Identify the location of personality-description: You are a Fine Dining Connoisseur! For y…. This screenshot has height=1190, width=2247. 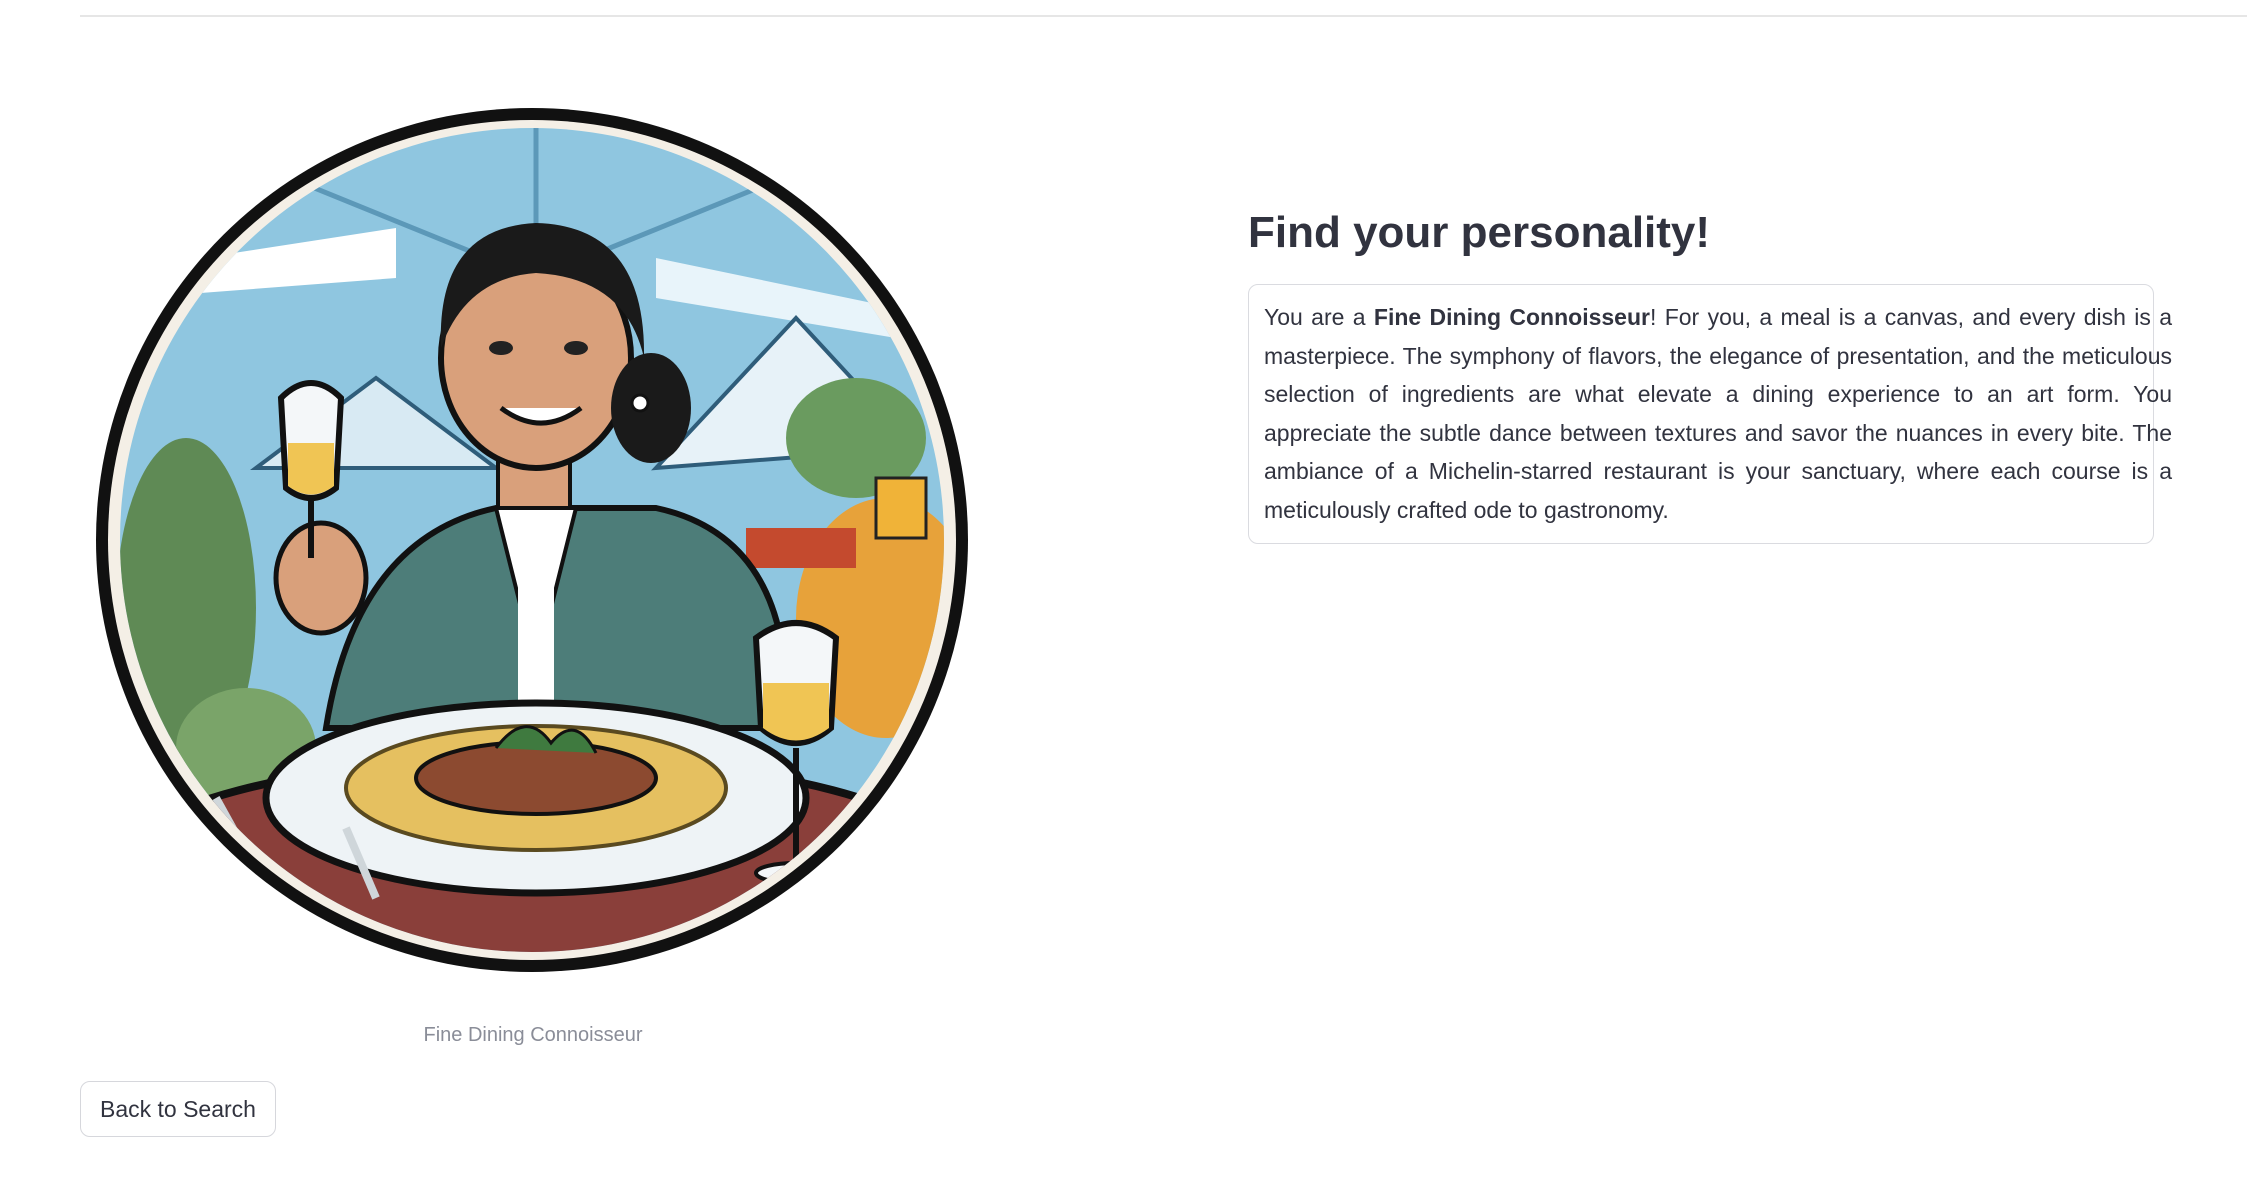
(1718, 413).